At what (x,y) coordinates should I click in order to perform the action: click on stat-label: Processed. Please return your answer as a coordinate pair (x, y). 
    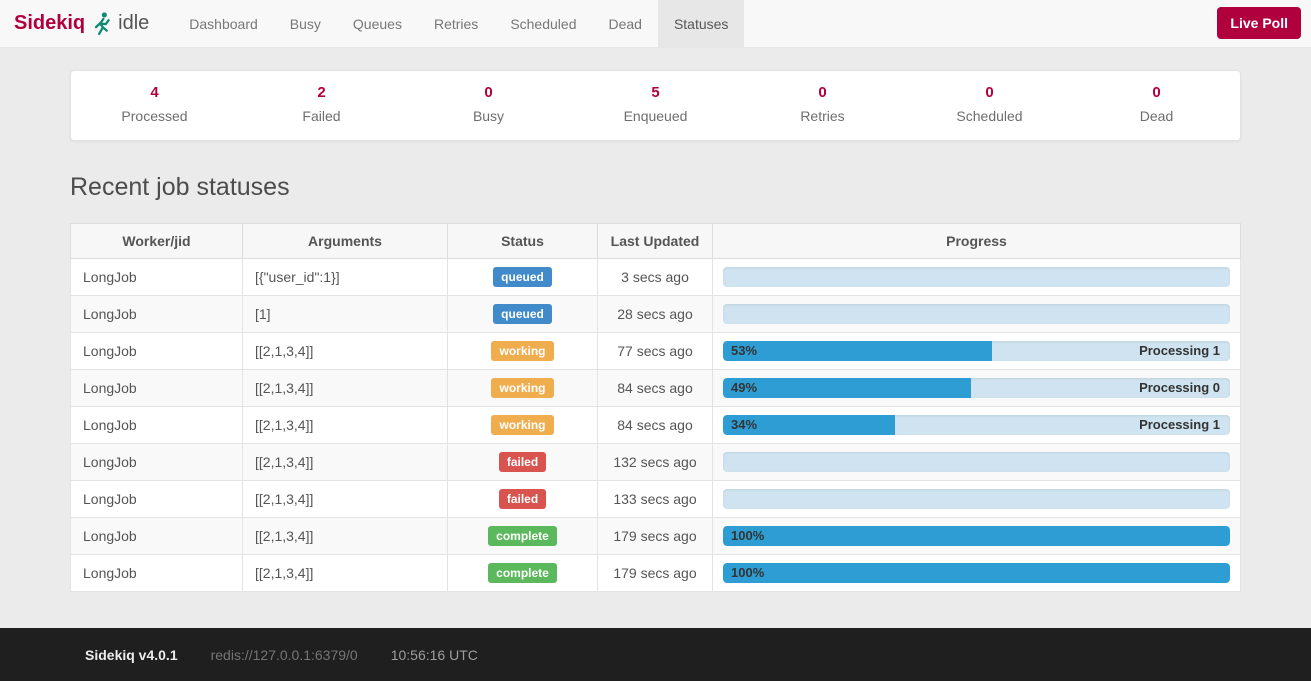
    Looking at the image, I should click on (154, 116).